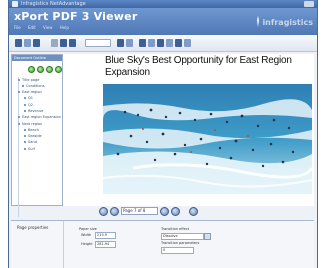  Describe the element at coordinates (31, 69) in the screenshot. I see `nav-first-icon` at that location.